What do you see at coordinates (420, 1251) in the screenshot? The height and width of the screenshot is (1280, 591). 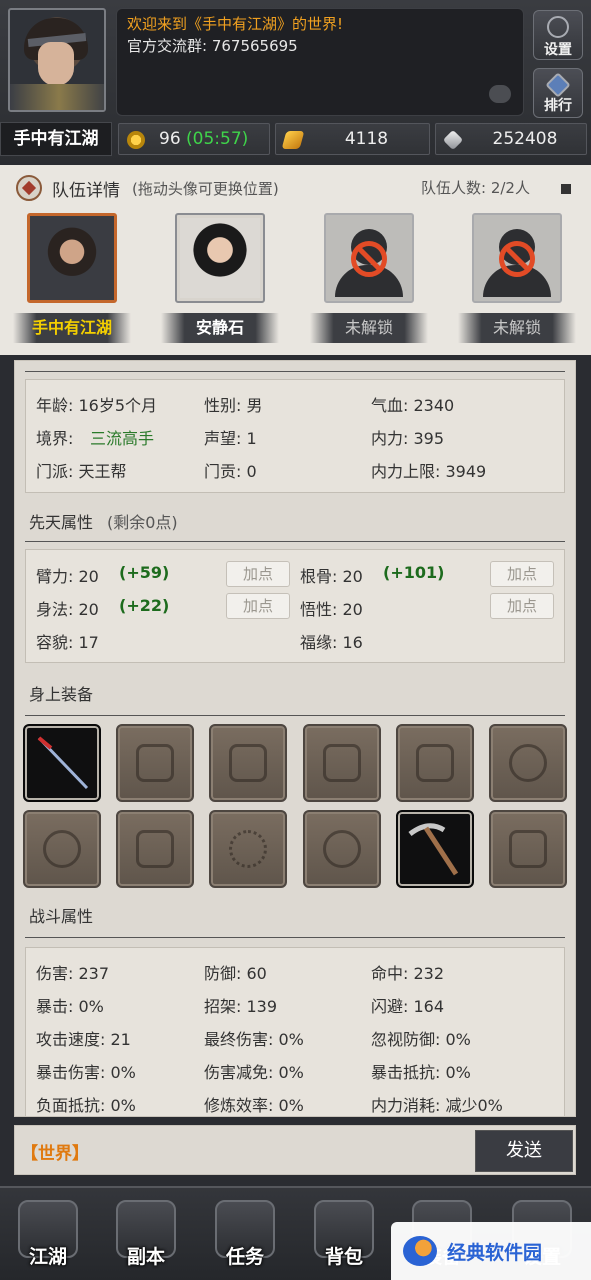 I see `watermark-logo-icon` at bounding box center [420, 1251].